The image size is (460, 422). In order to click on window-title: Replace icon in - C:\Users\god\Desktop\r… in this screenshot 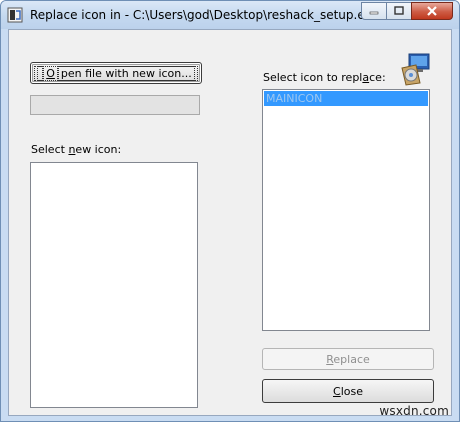, I will do `click(204, 15)`.